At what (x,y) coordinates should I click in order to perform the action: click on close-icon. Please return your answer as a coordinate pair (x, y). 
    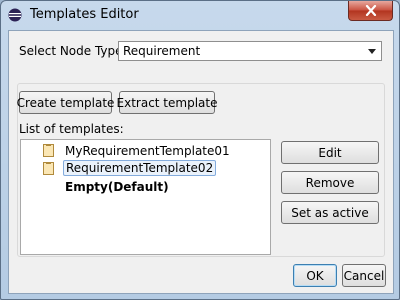
    Looking at the image, I should click on (370, 10).